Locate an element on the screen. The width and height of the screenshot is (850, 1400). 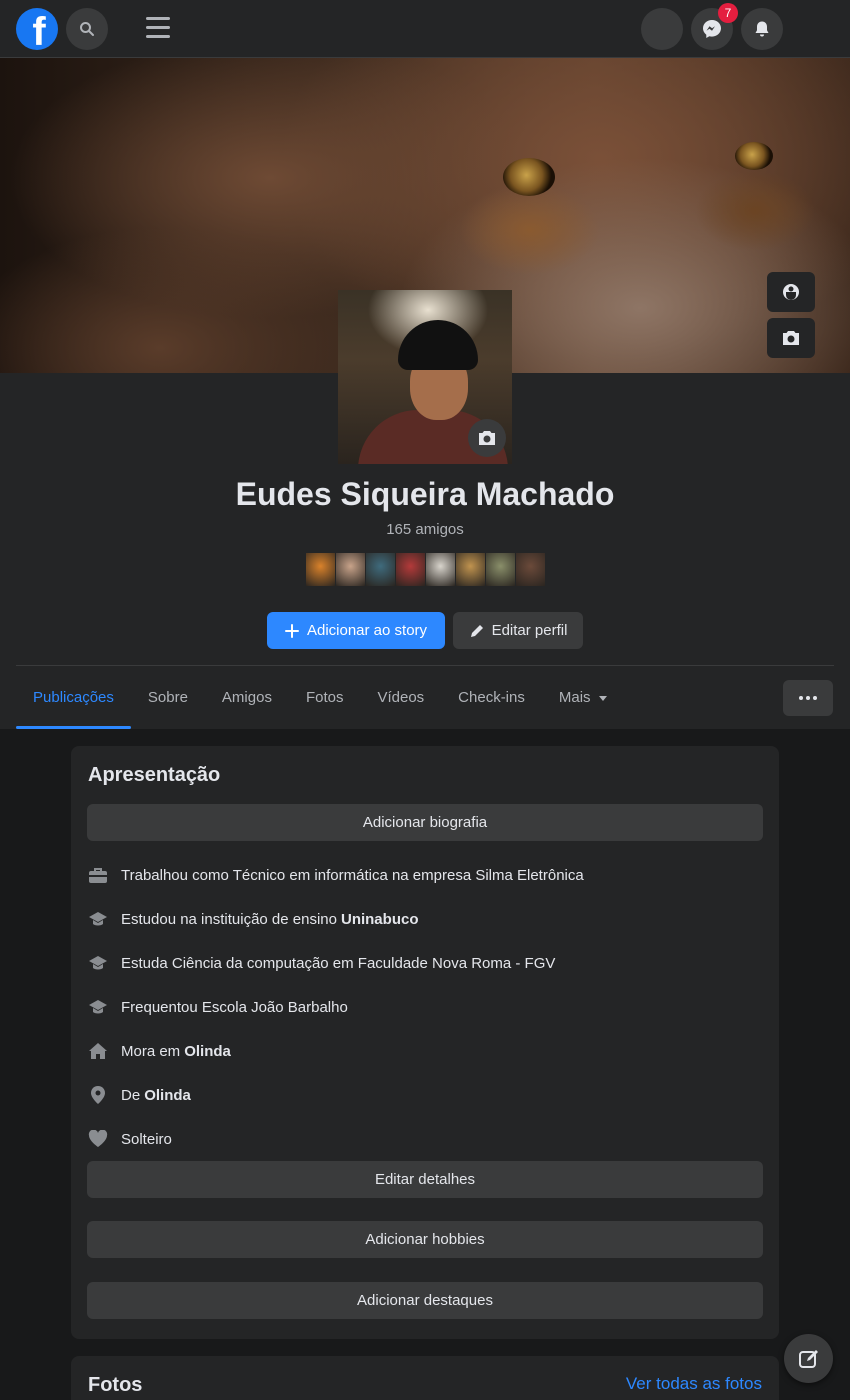
detail-from-city: Olinda is located at coordinates (167, 1095).